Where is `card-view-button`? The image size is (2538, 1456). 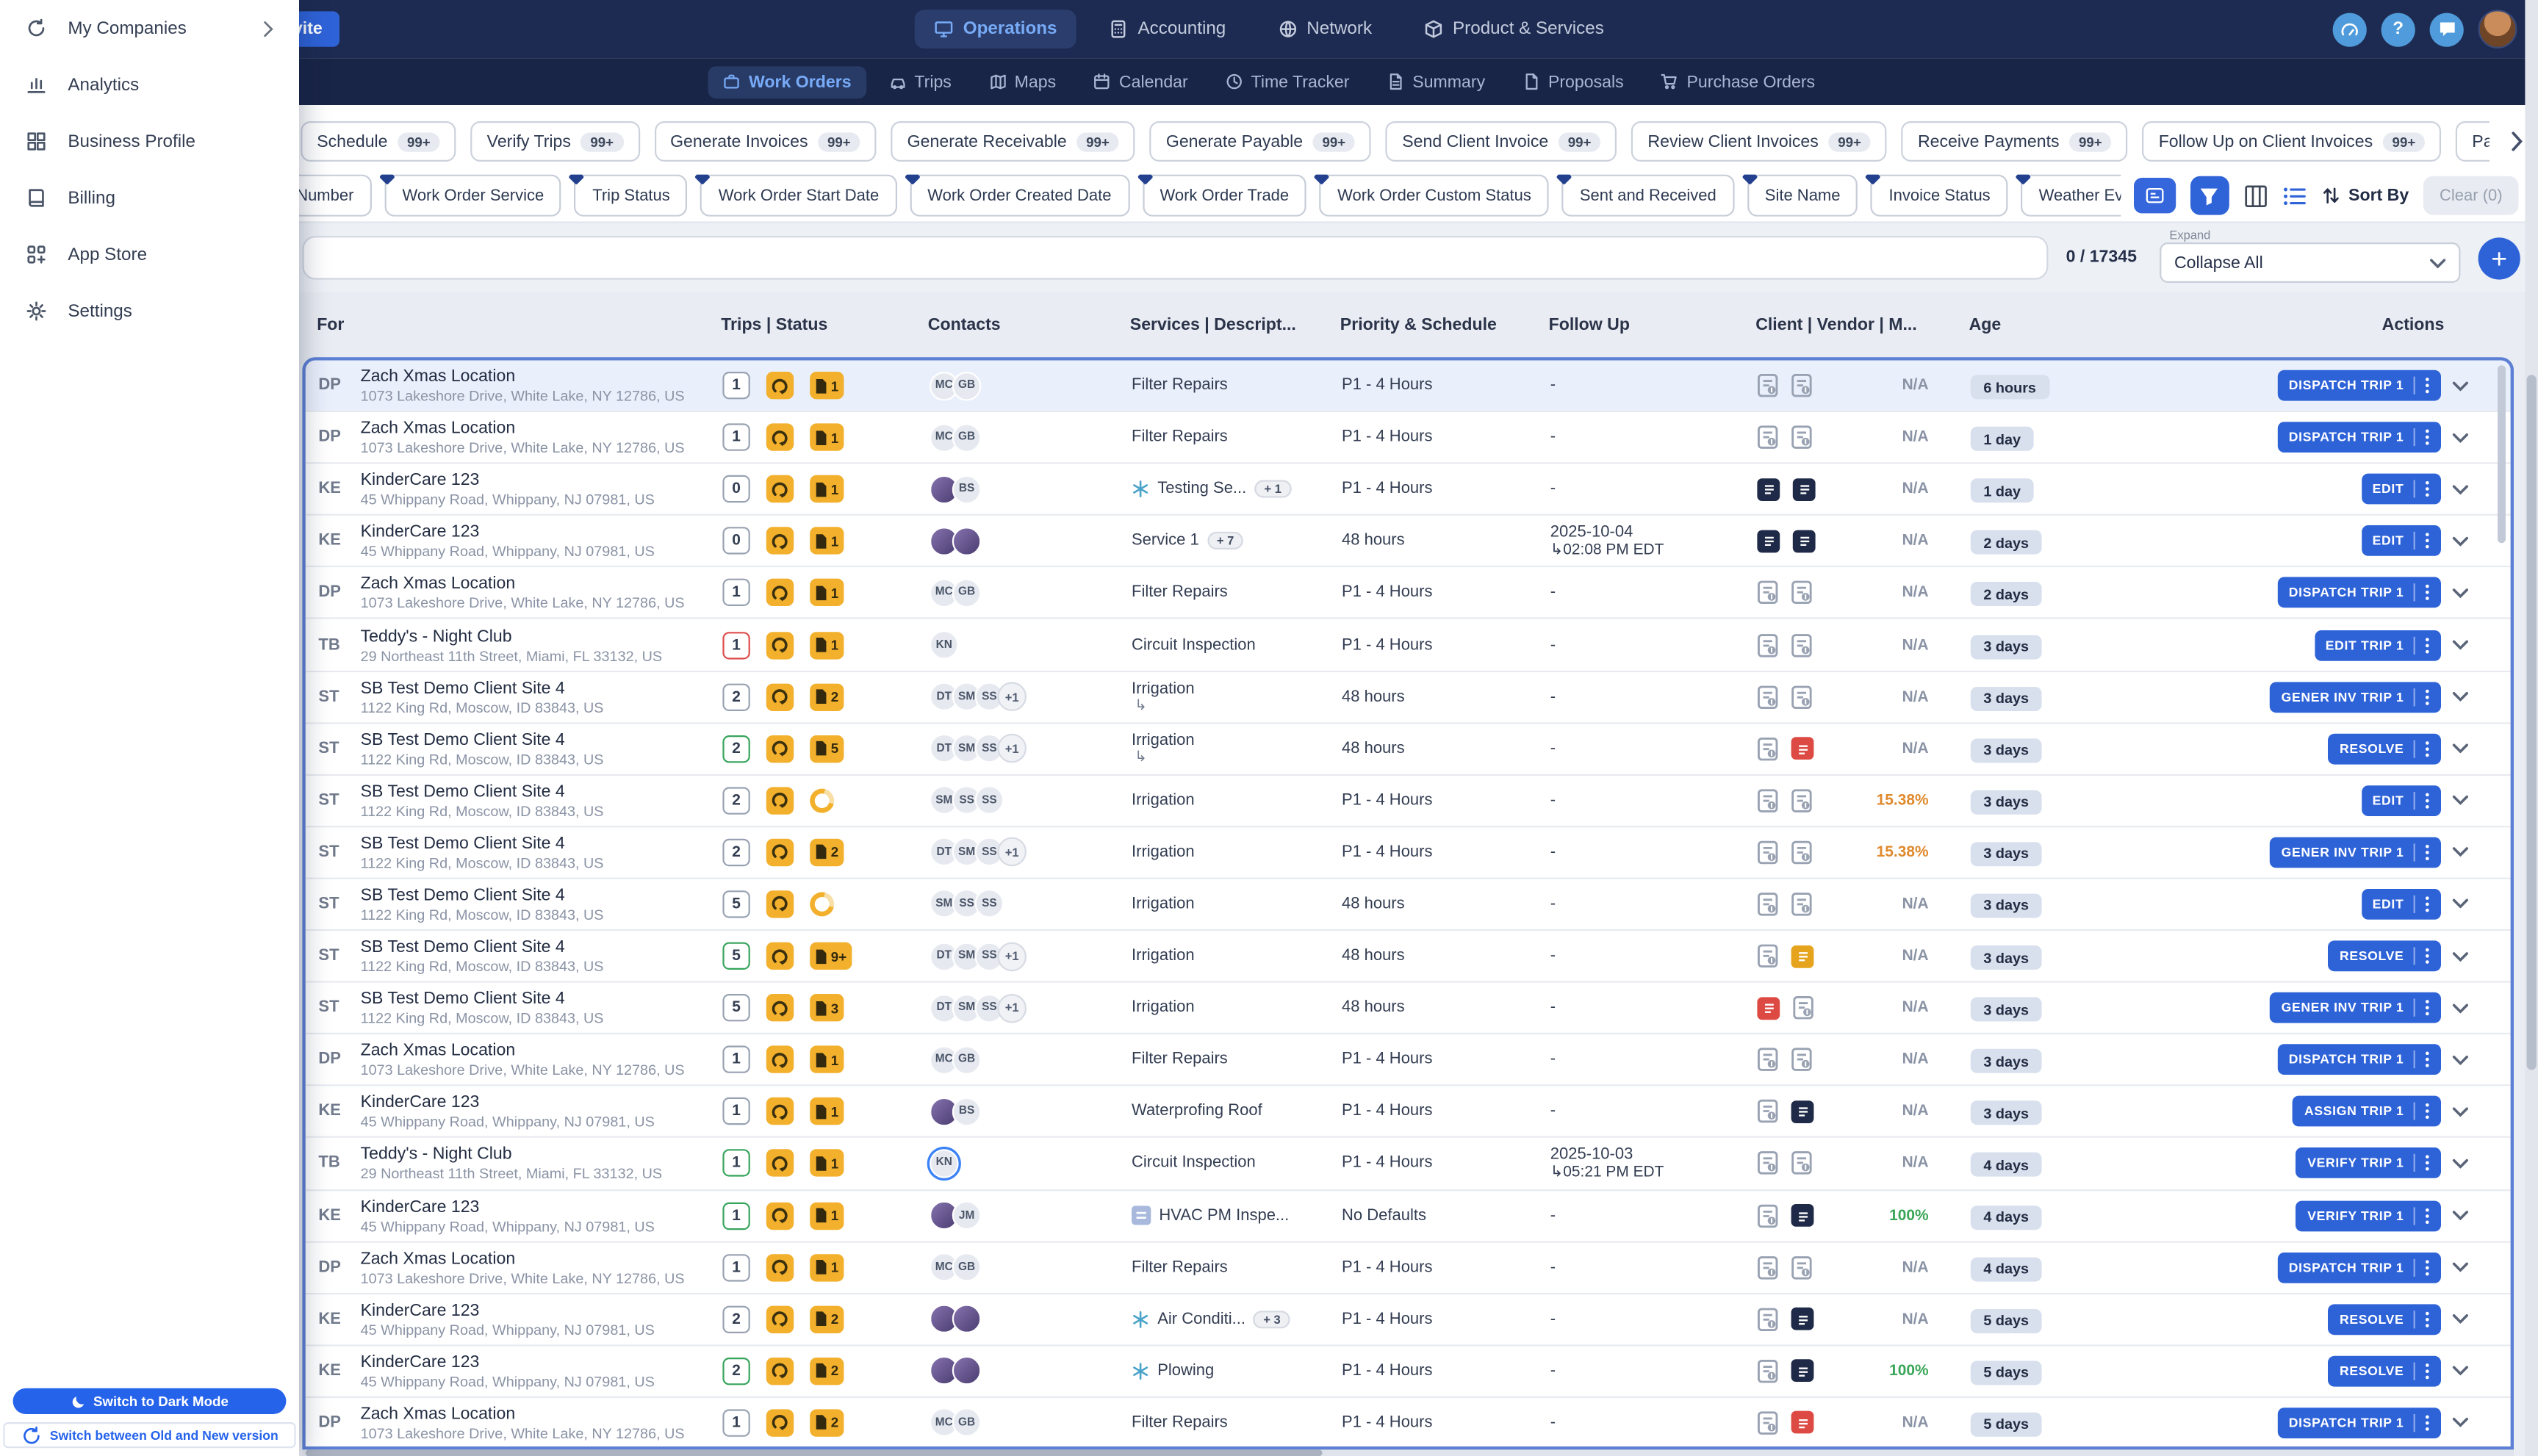 card-view-button is located at coordinates (2154, 196).